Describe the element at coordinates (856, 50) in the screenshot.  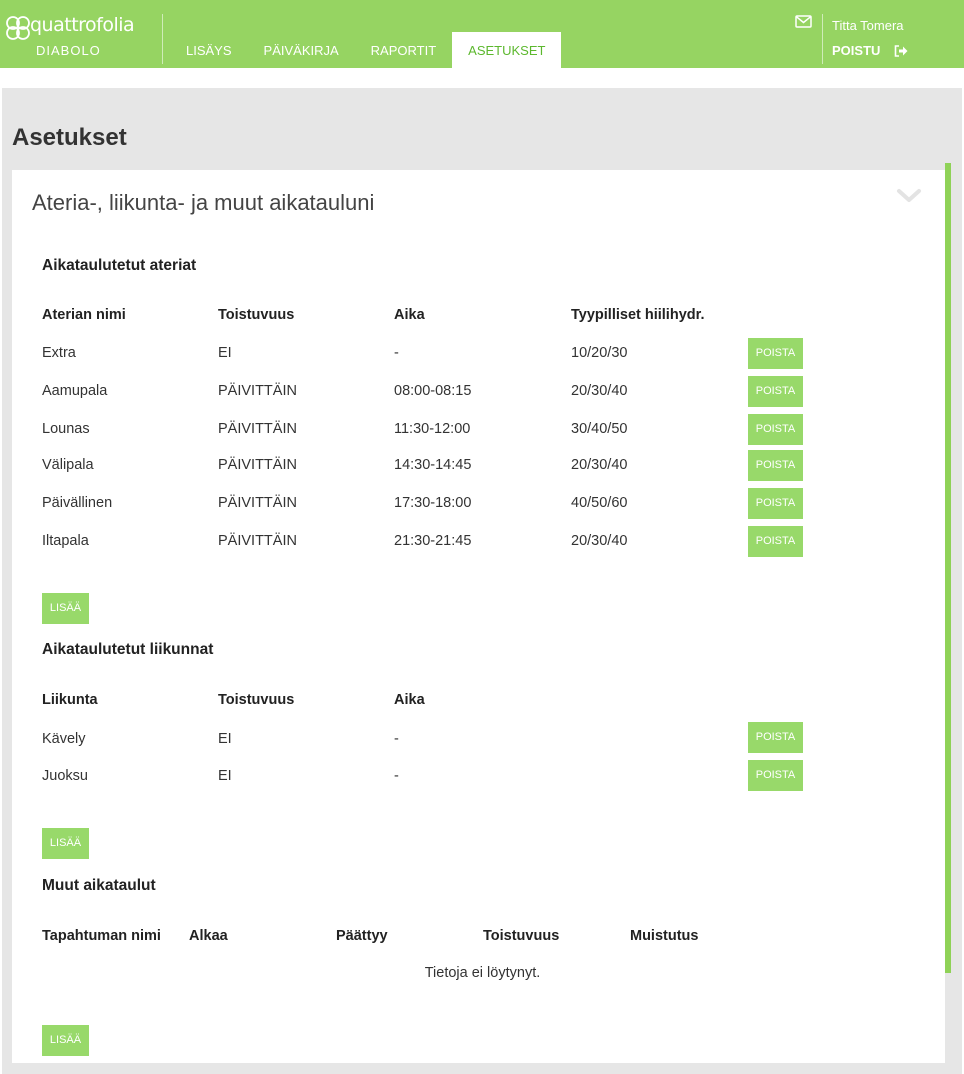
I see `logout-label: POISTU` at that location.